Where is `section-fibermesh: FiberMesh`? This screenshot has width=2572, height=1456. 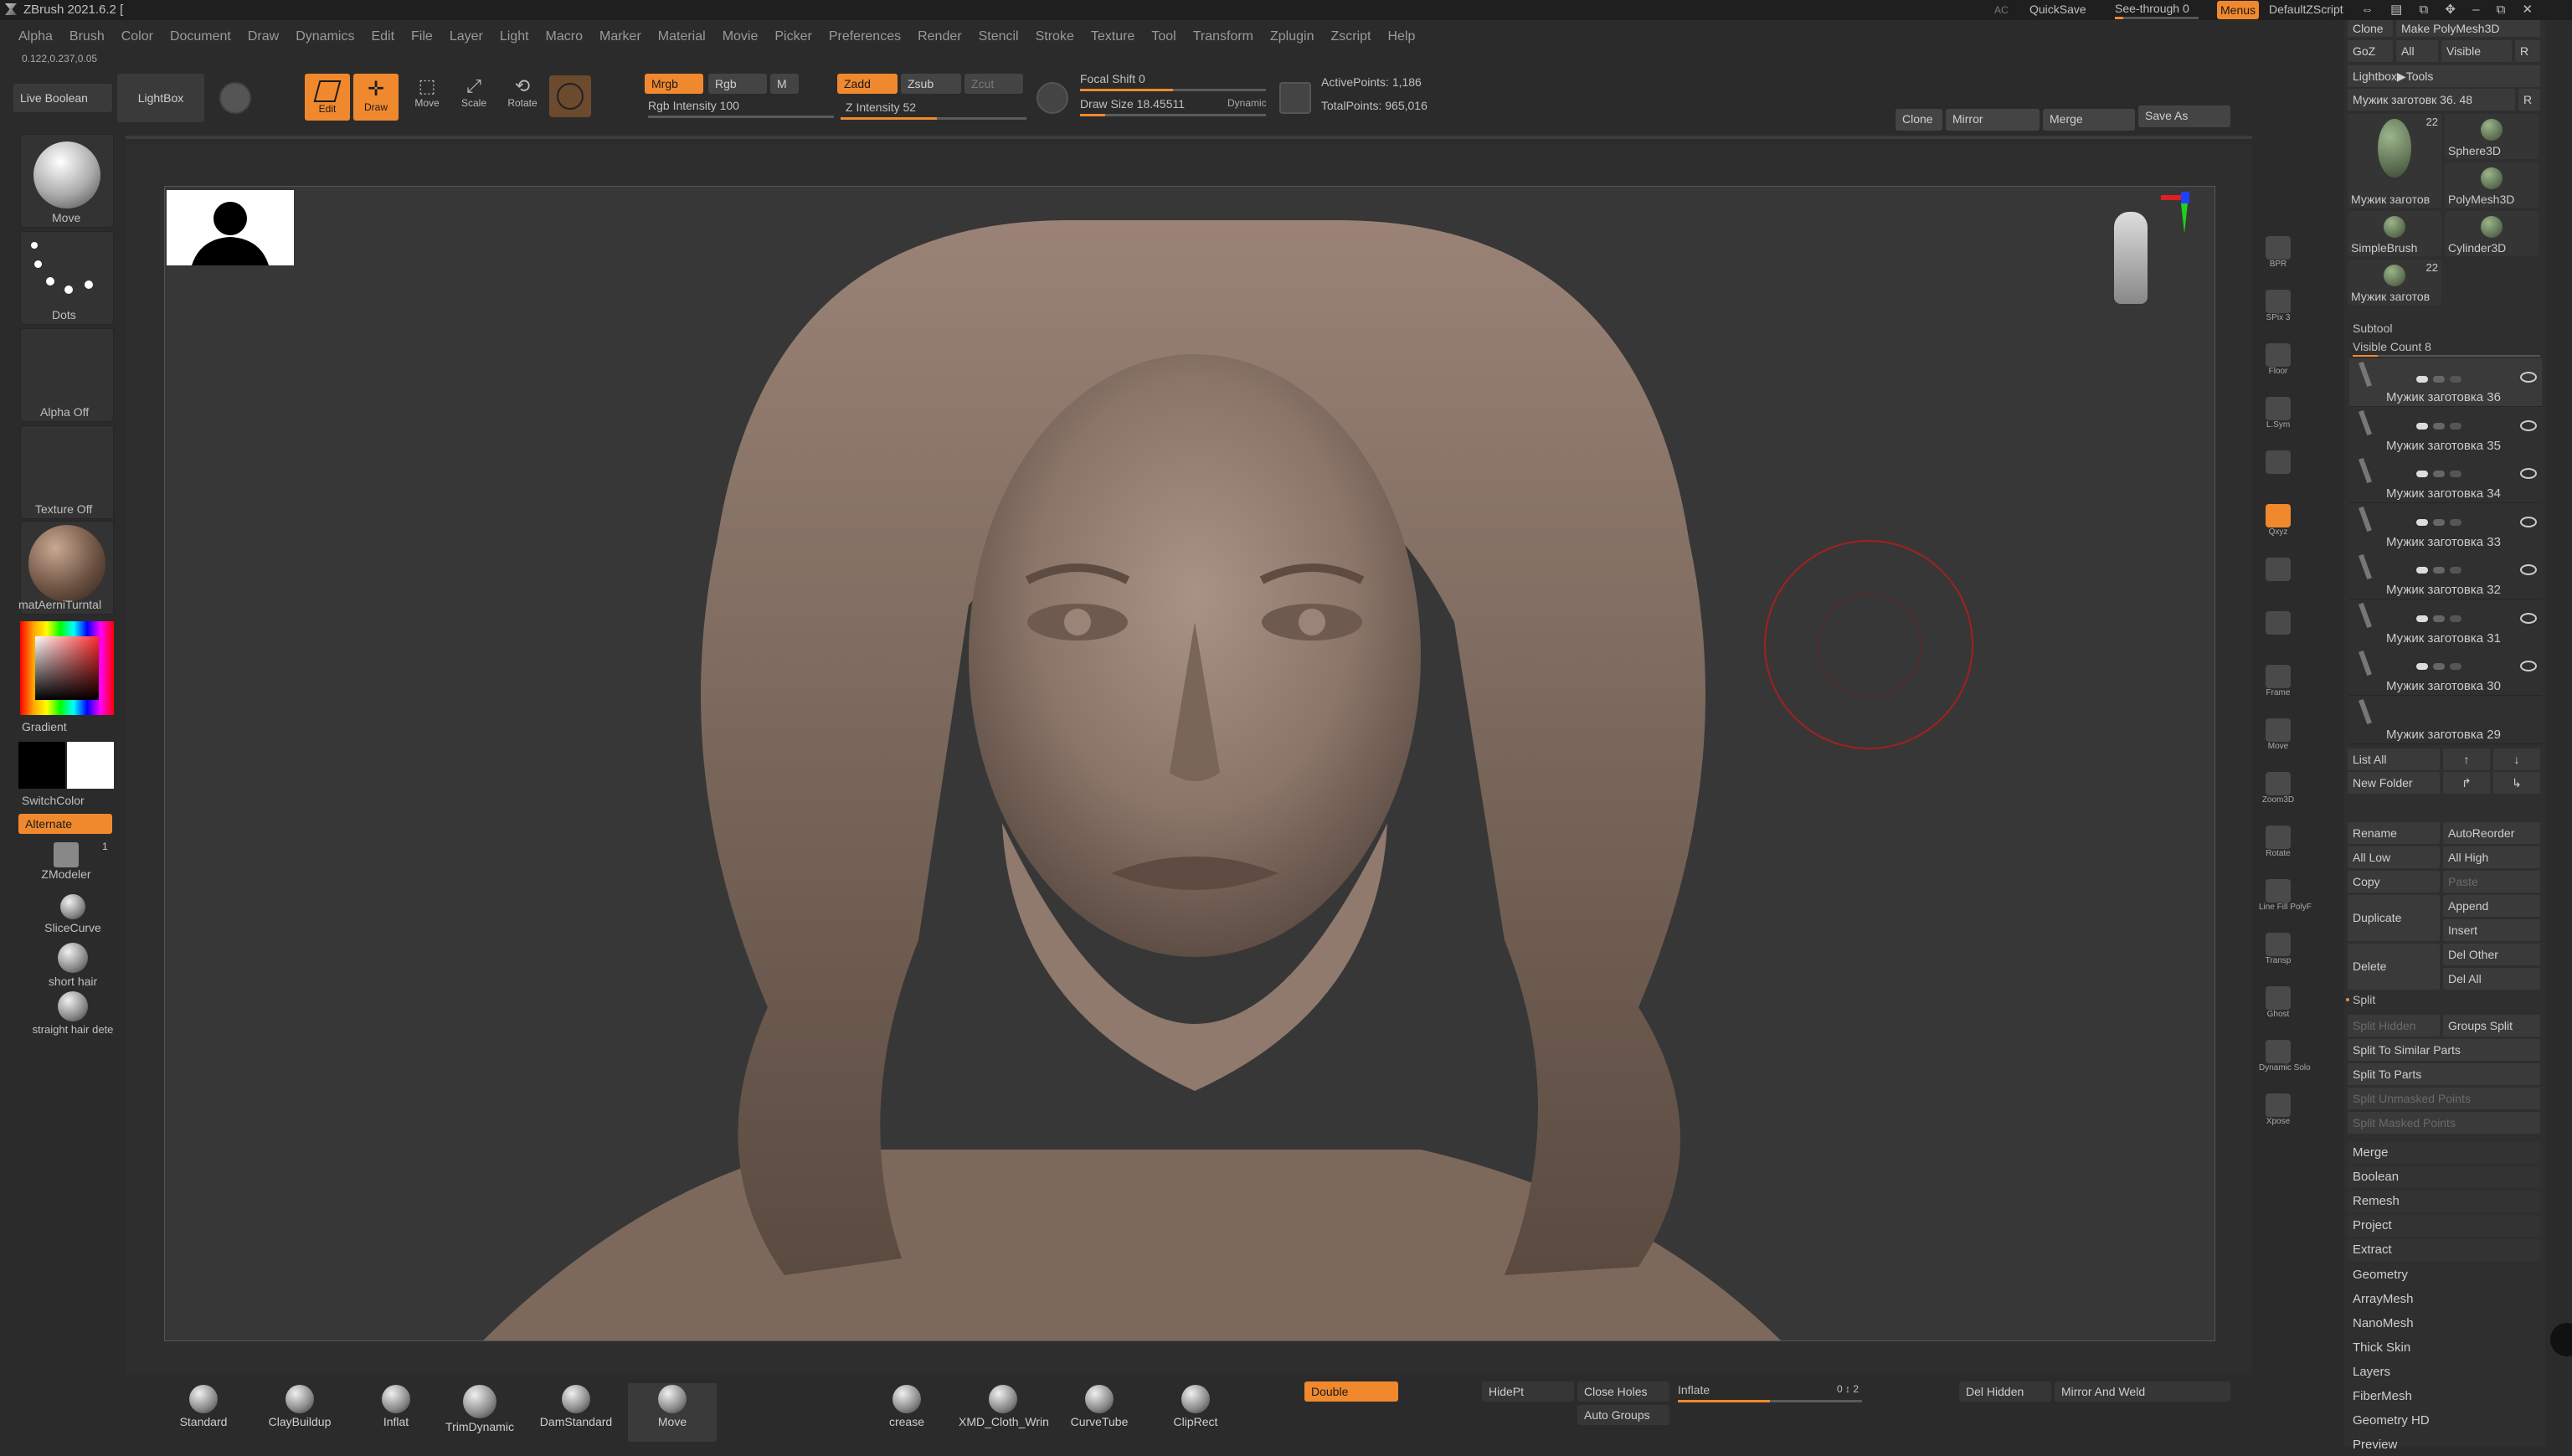 section-fibermesh: FiberMesh is located at coordinates (2444, 1396).